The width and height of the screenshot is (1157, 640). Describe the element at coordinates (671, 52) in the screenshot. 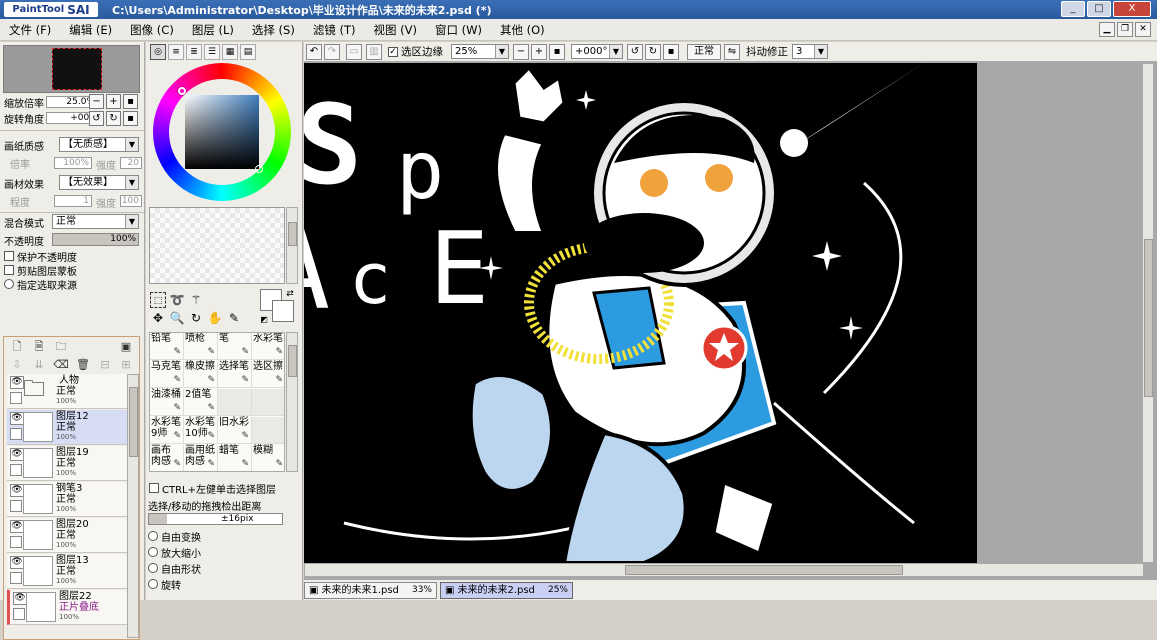

I see `canvas-rotate-reset-icon: ▪` at that location.